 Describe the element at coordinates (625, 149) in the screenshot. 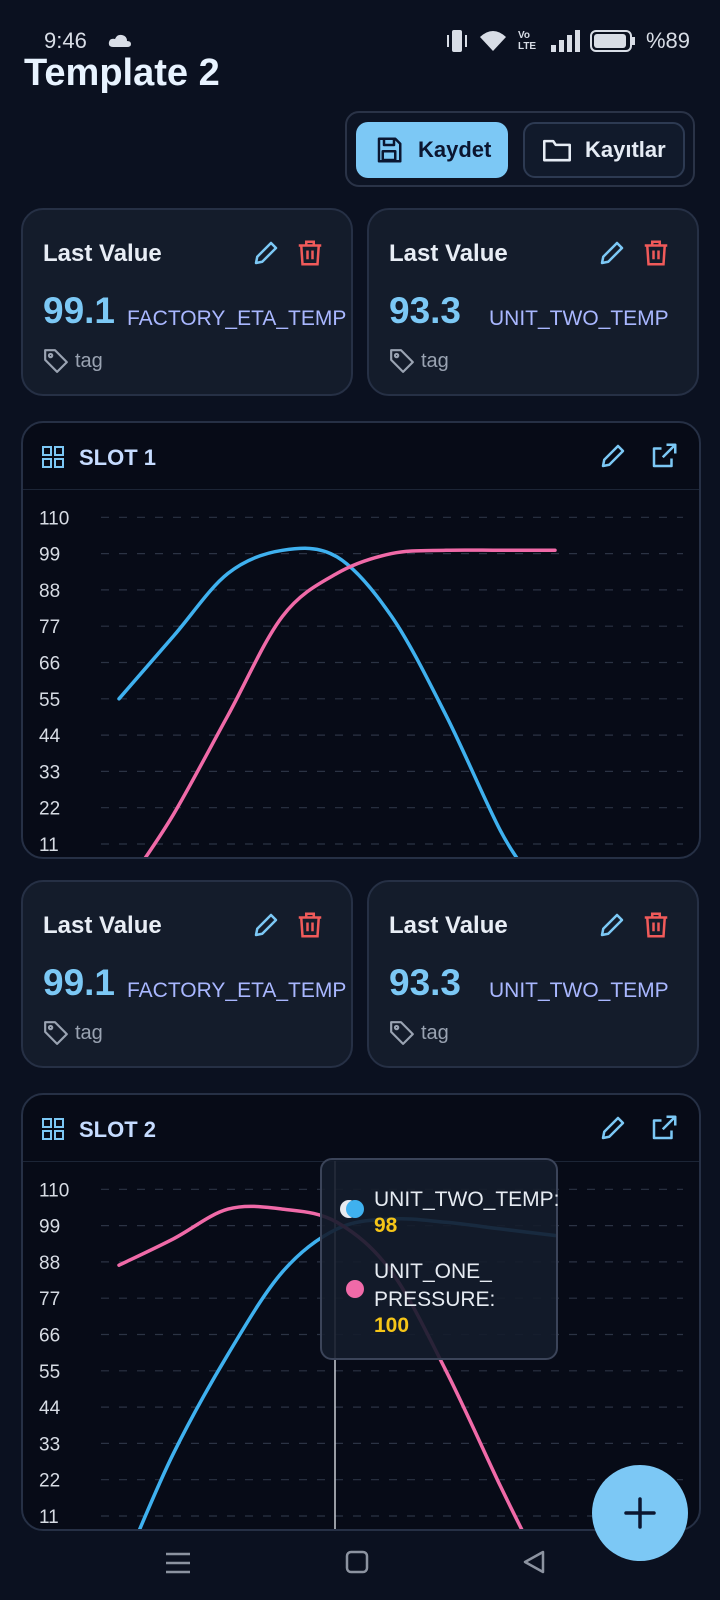

I see `records-button-label: Kayıtlar` at that location.